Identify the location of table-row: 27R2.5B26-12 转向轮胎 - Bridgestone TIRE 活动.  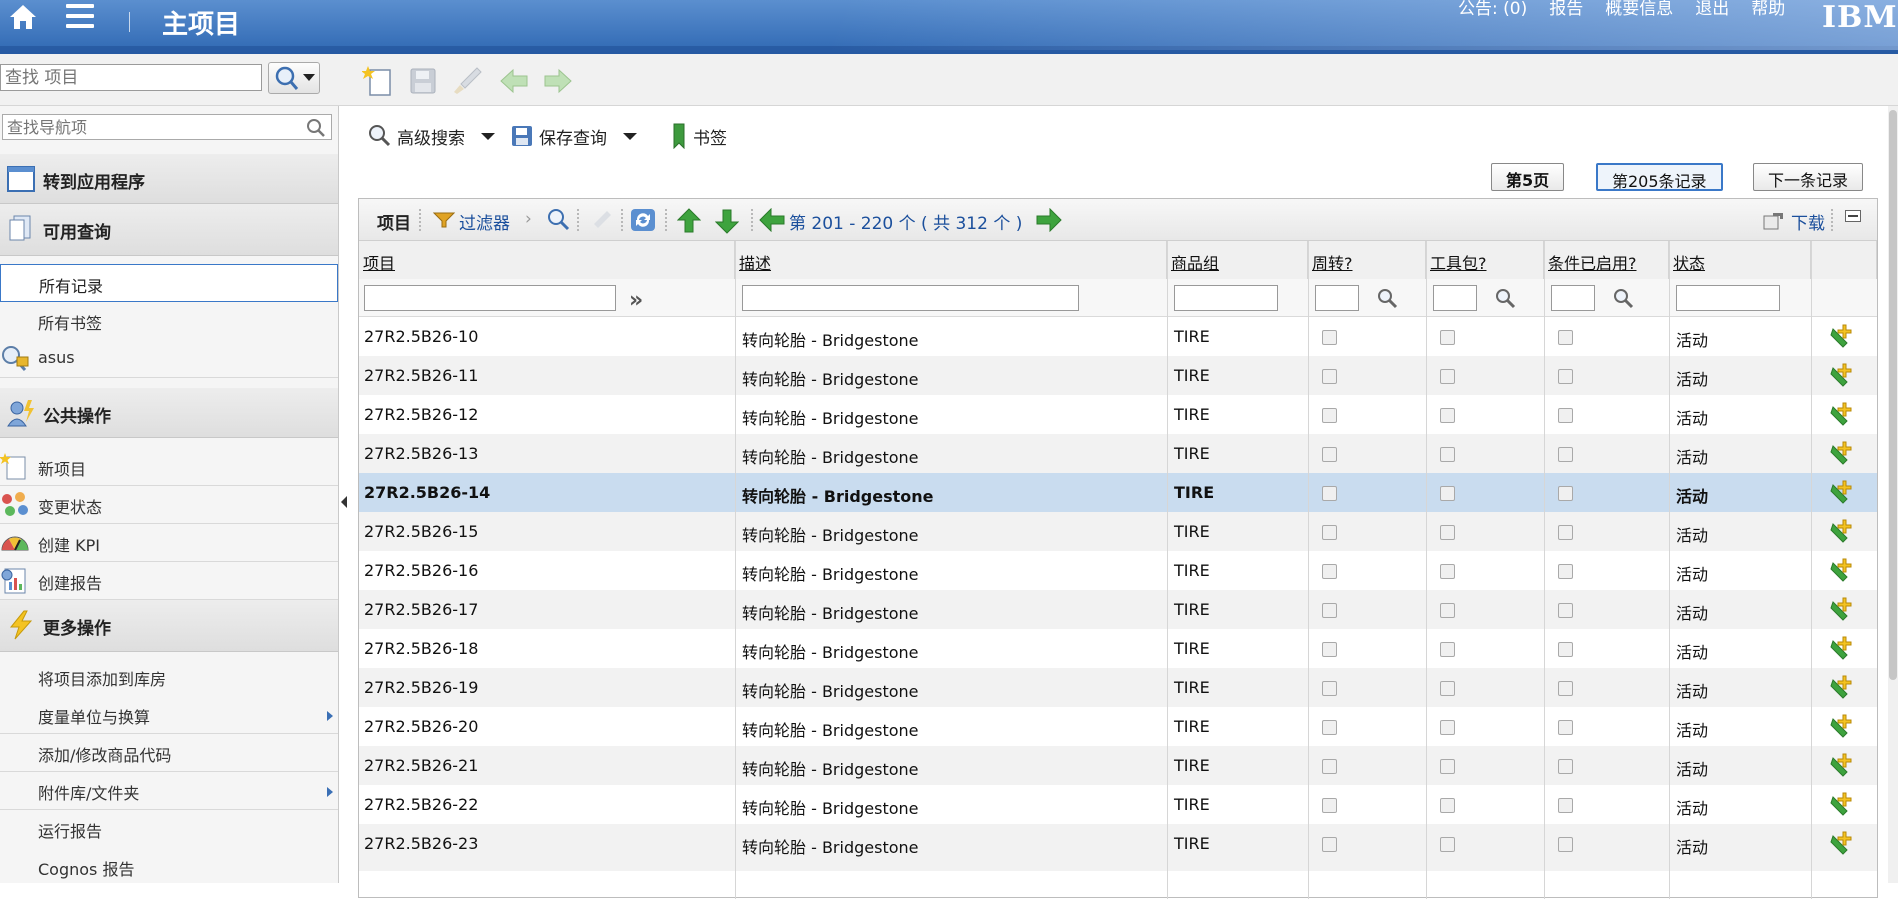
(1118, 414).